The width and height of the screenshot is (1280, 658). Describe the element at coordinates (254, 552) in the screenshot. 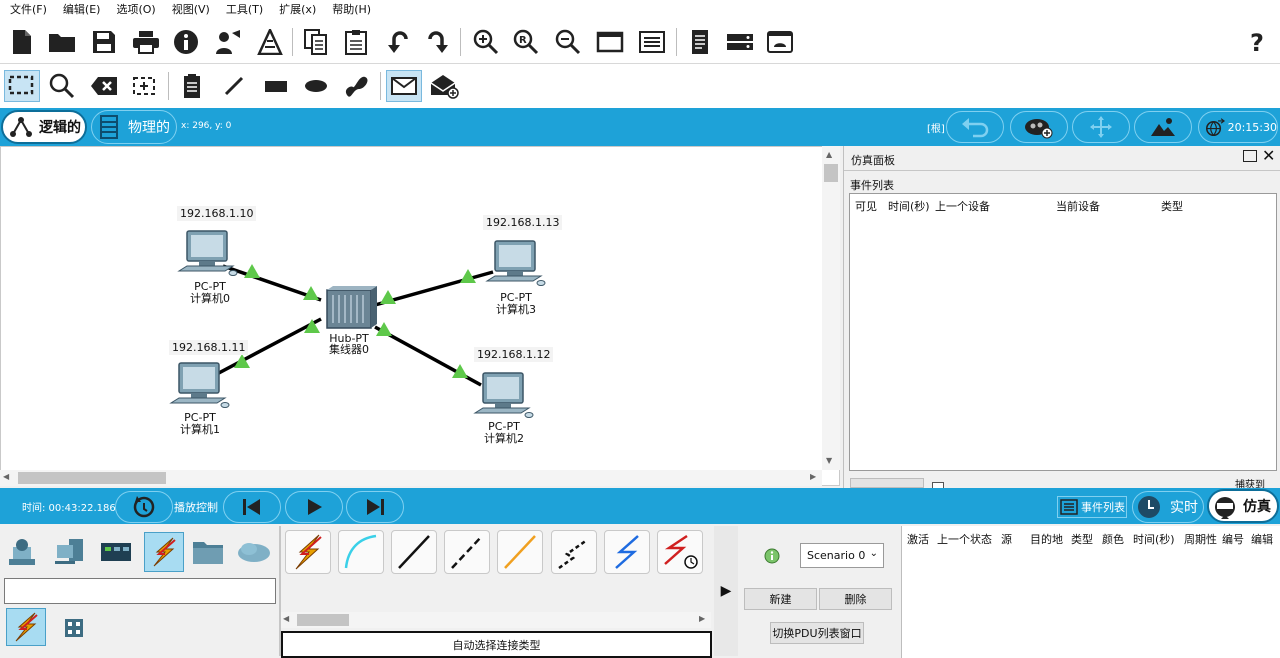

I see `multiuser-cloud-icon` at that location.